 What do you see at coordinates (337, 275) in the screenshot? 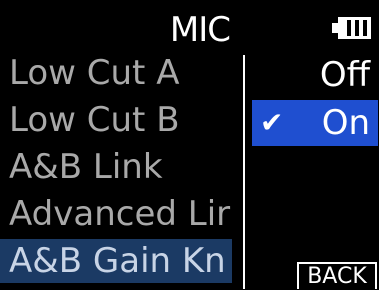
I see `back-button: BACK` at bounding box center [337, 275].